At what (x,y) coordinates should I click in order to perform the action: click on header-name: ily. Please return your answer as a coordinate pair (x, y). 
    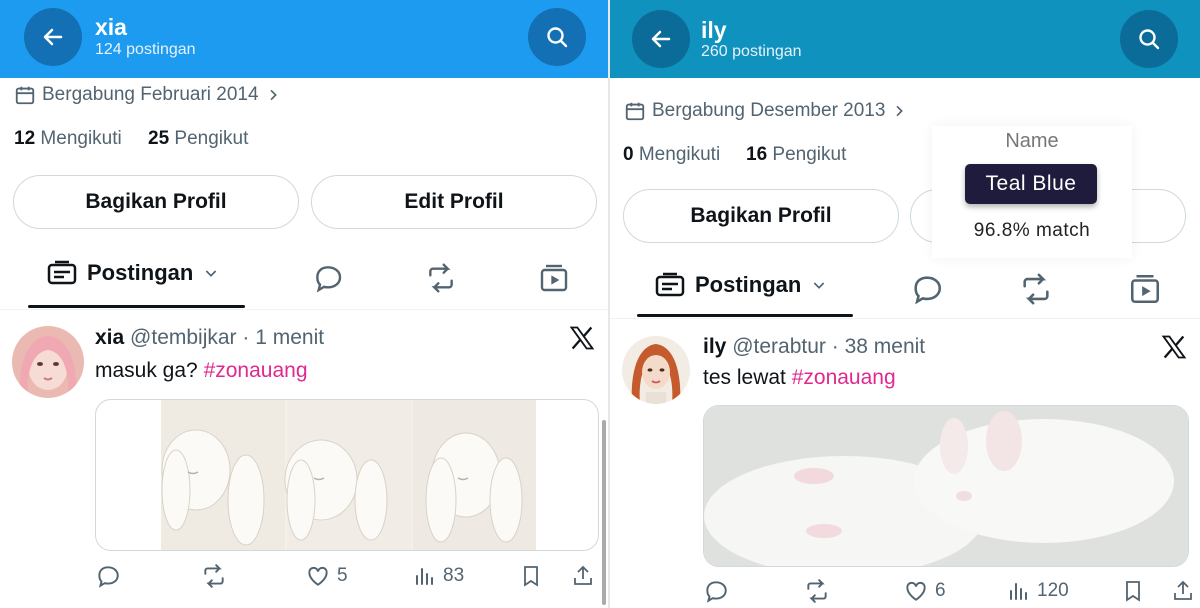
    Looking at the image, I should click on (714, 30).